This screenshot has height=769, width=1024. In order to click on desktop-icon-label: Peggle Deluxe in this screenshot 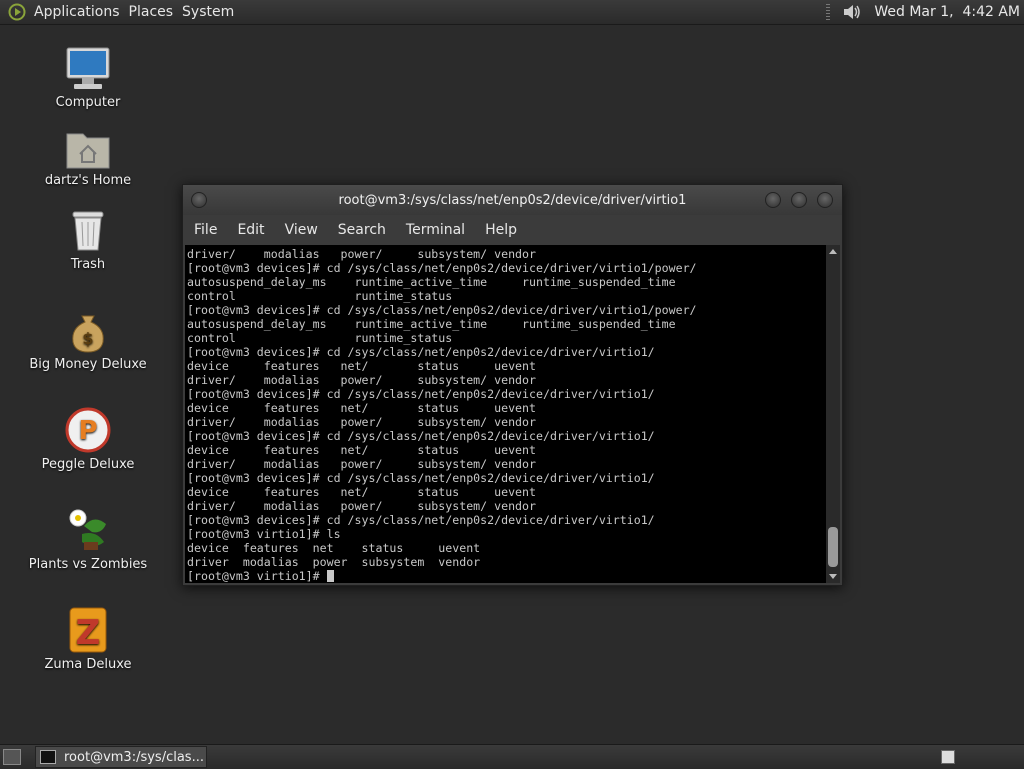, I will do `click(88, 464)`.